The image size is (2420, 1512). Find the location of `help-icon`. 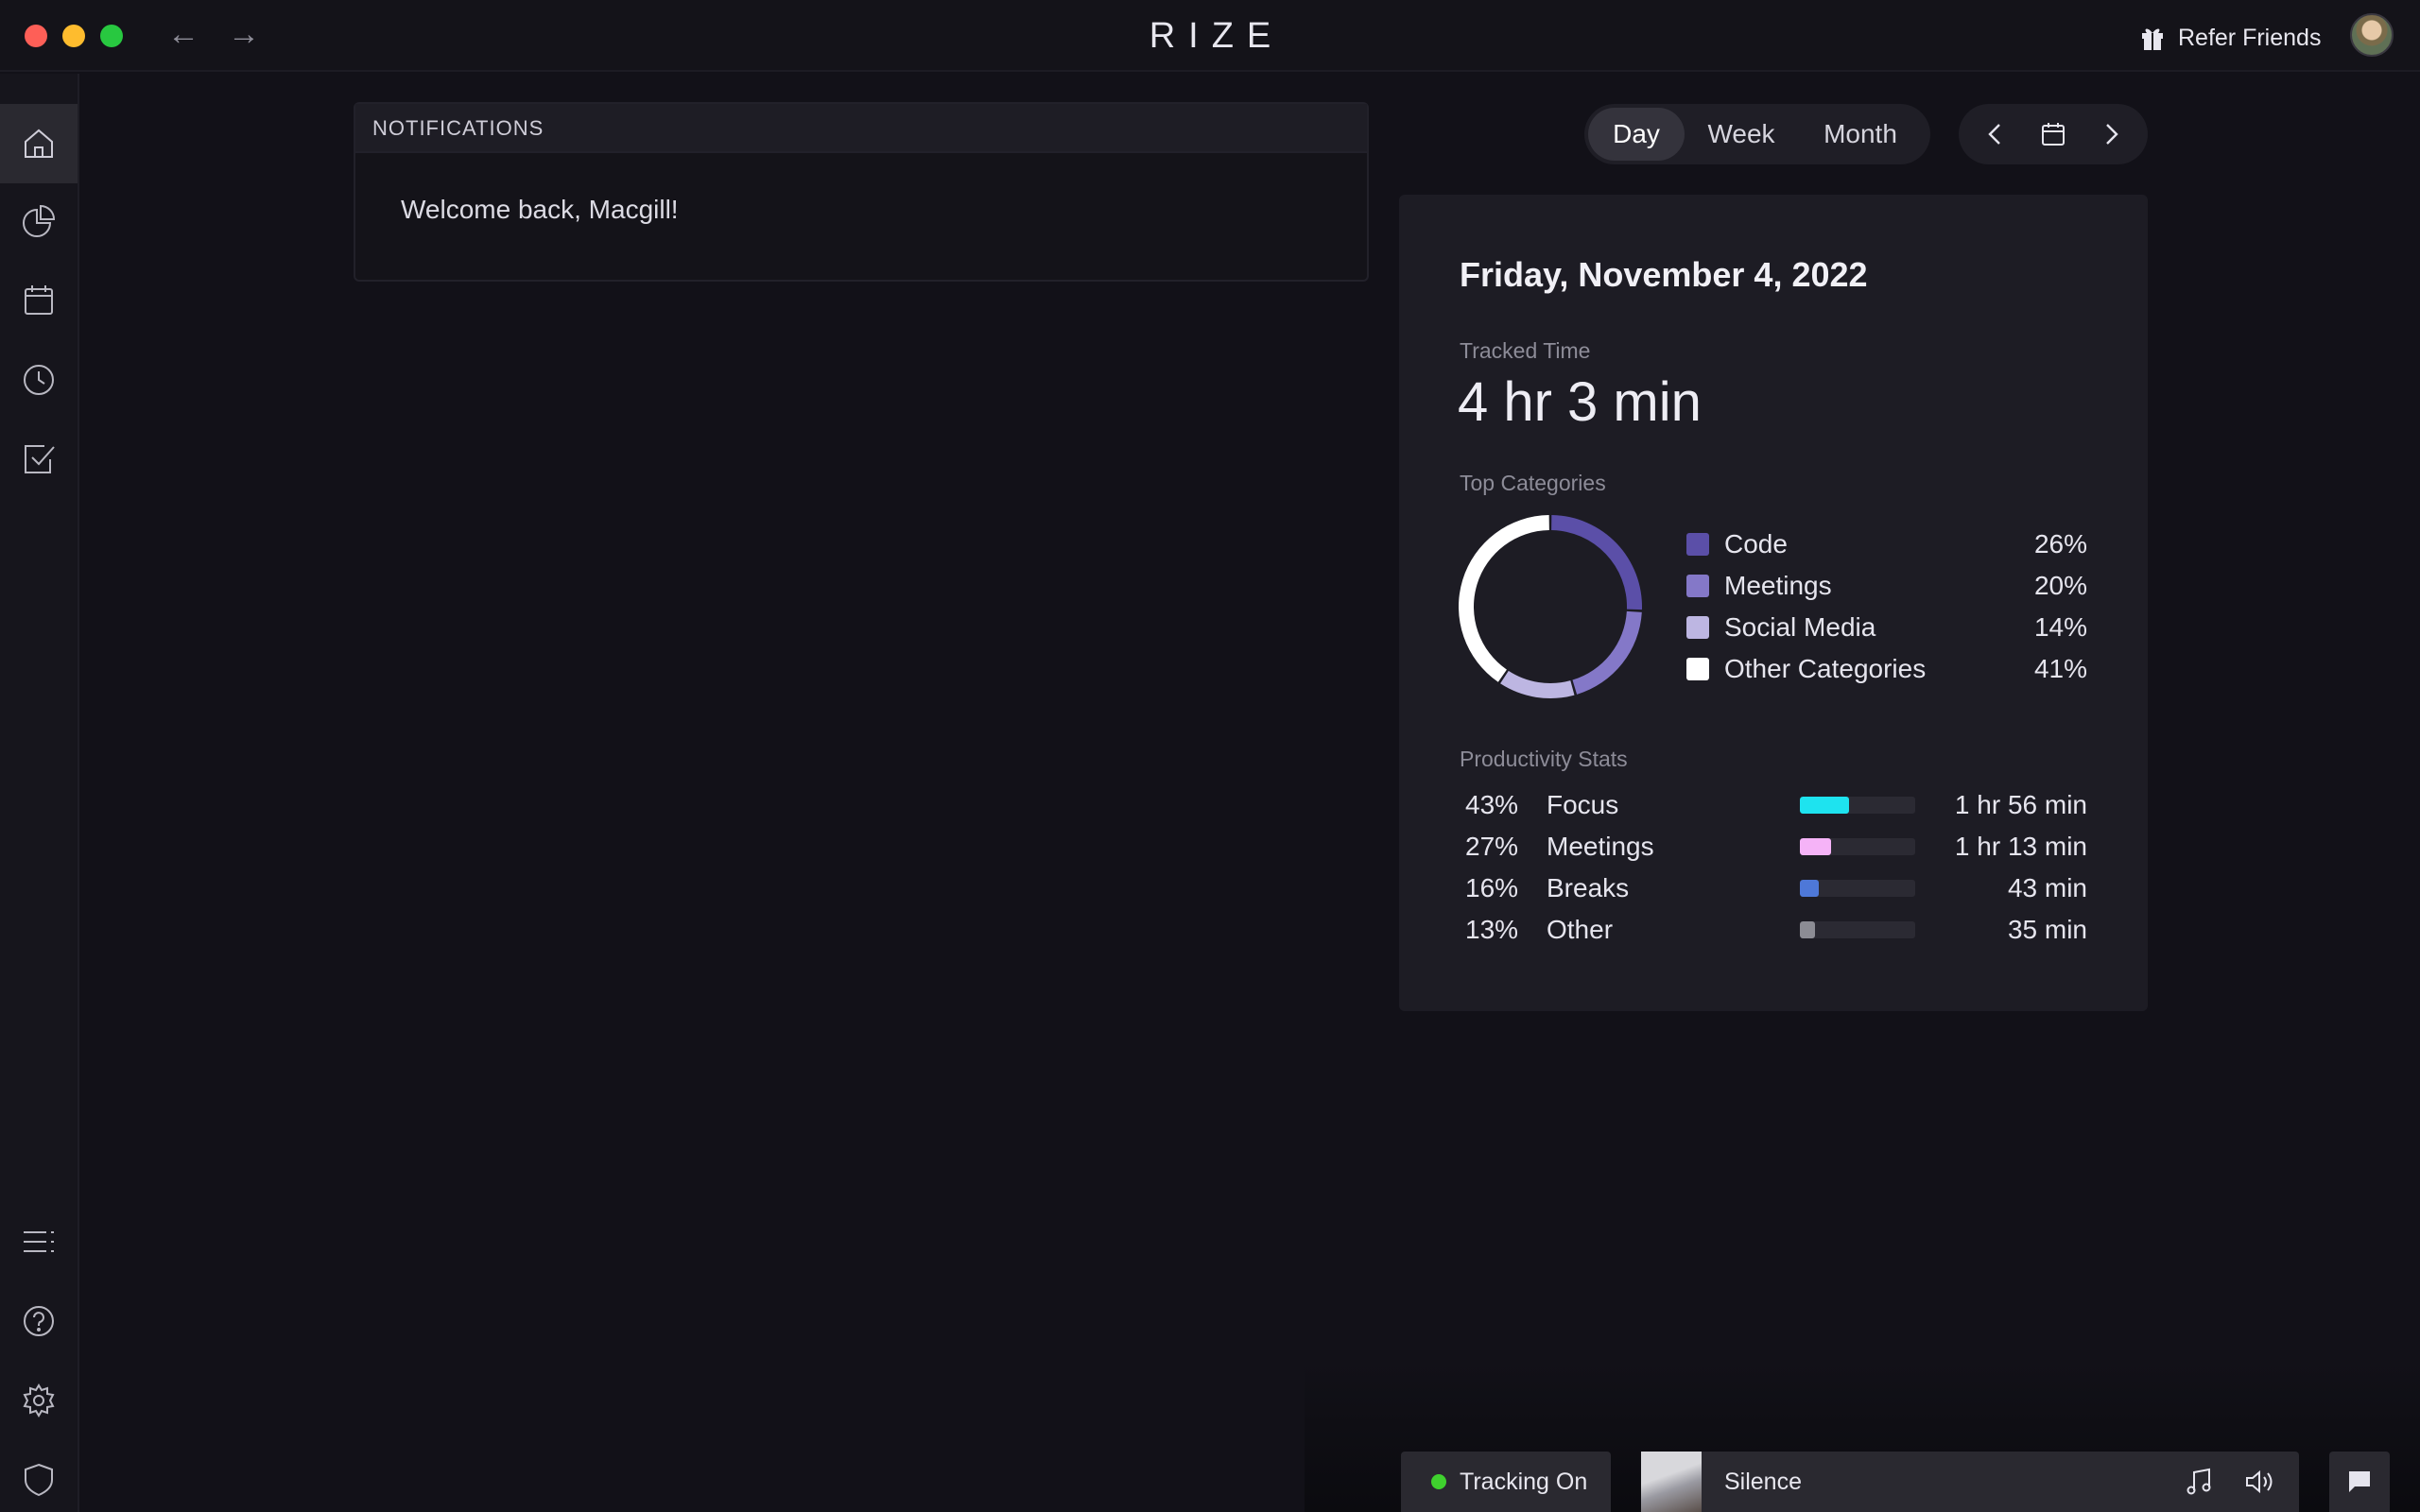

help-icon is located at coordinates (39, 1321).